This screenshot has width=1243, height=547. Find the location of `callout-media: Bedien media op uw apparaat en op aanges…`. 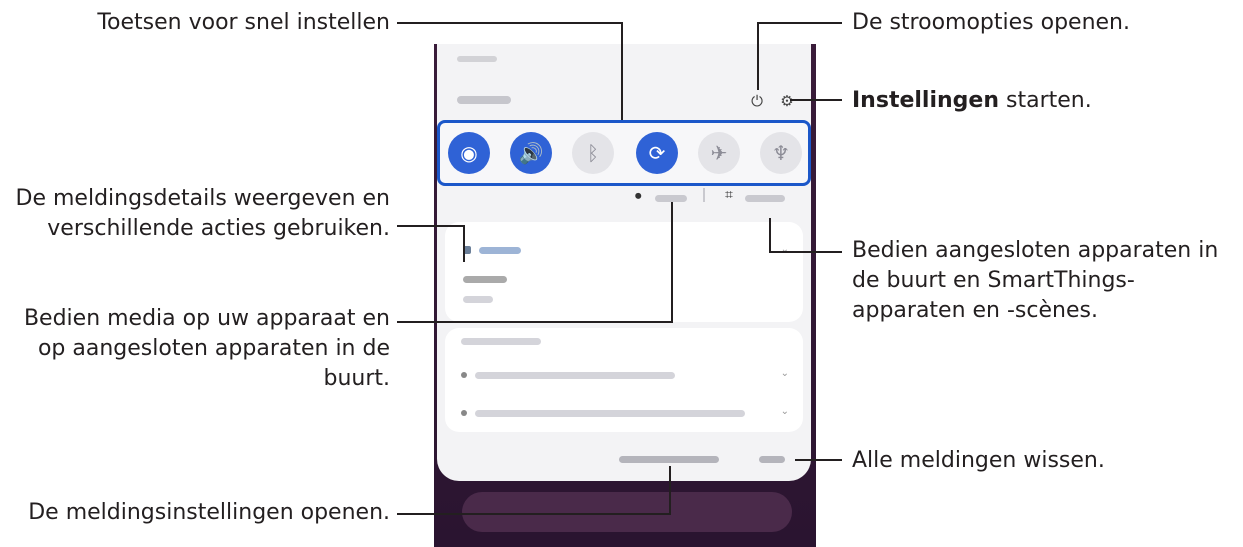

callout-media: Bedien media op uw apparaat en op aanges… is located at coordinates (207, 349).